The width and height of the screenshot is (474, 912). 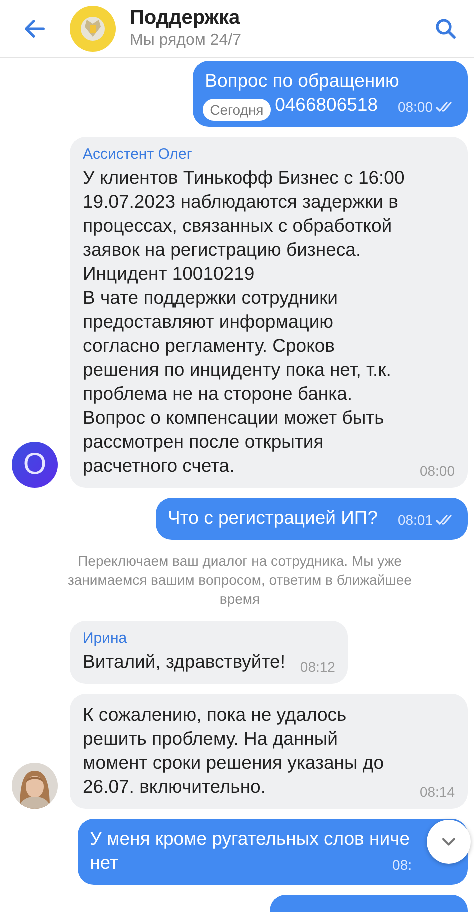 I want to click on logo-icon, so click(x=93, y=29).